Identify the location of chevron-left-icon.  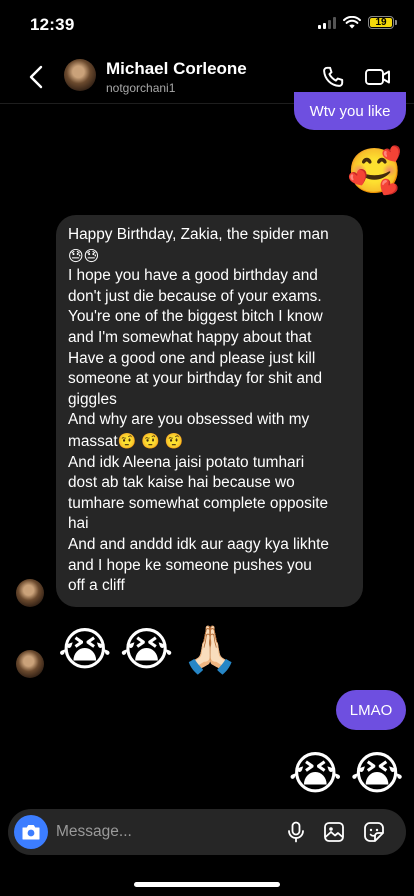
(36, 77).